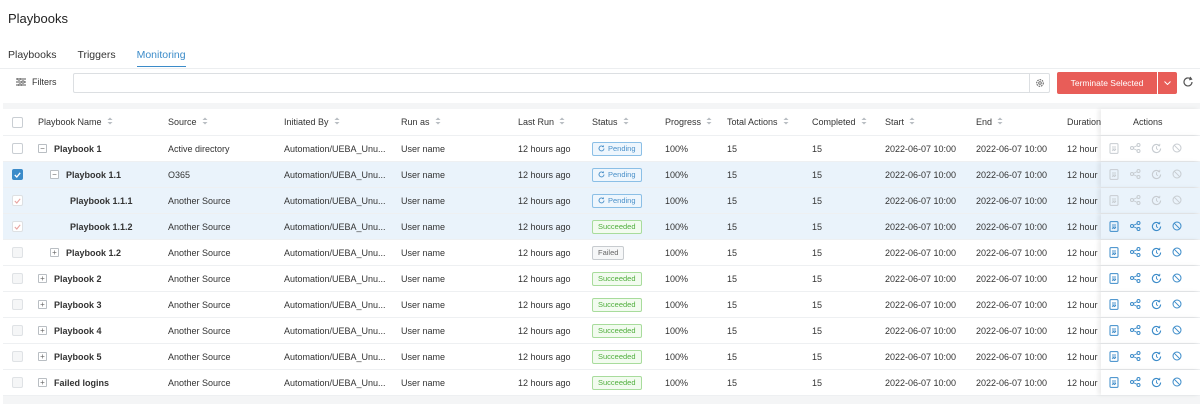 The height and width of the screenshot is (404, 1200). What do you see at coordinates (627, 356) in the screenshot?
I see `status-cell: Succeeded` at bounding box center [627, 356].